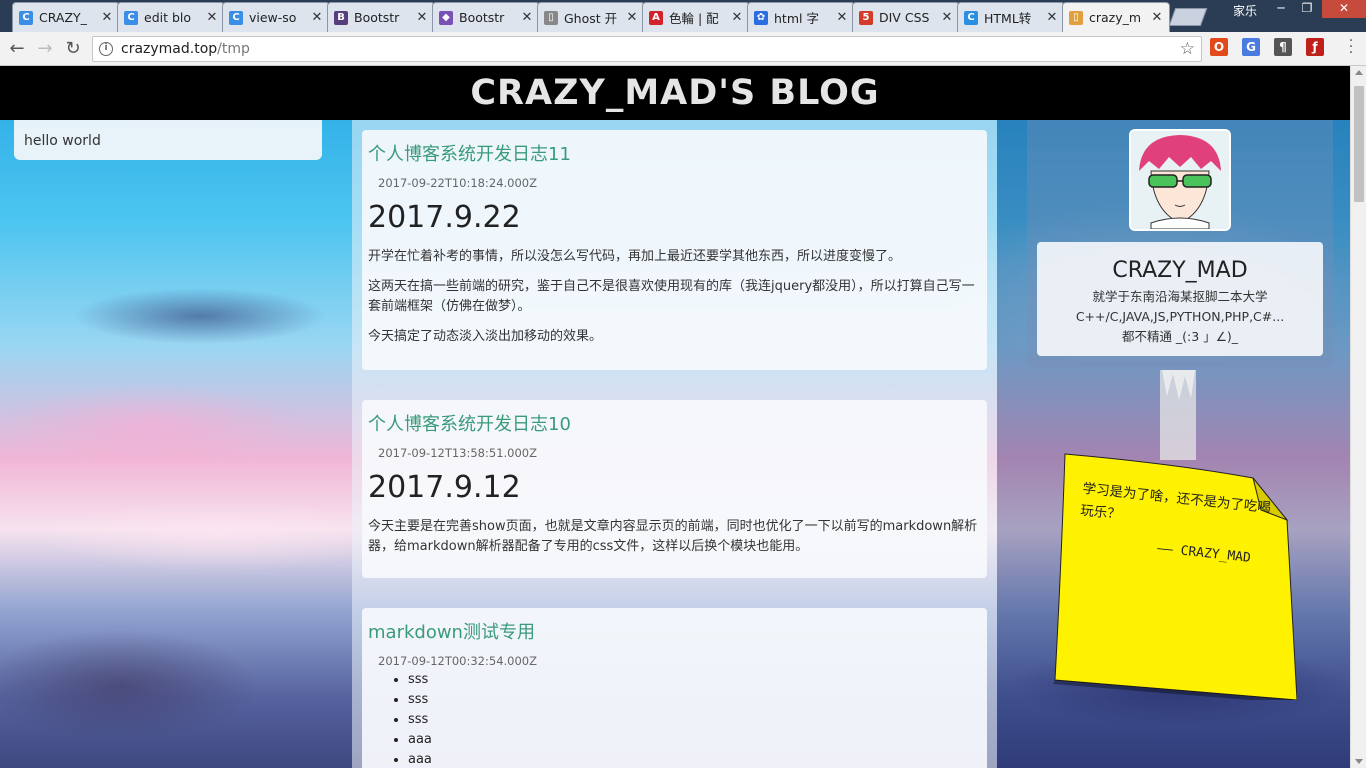 The width and height of the screenshot is (1366, 768). I want to click on tab-title: crazy_m, so click(1115, 17).